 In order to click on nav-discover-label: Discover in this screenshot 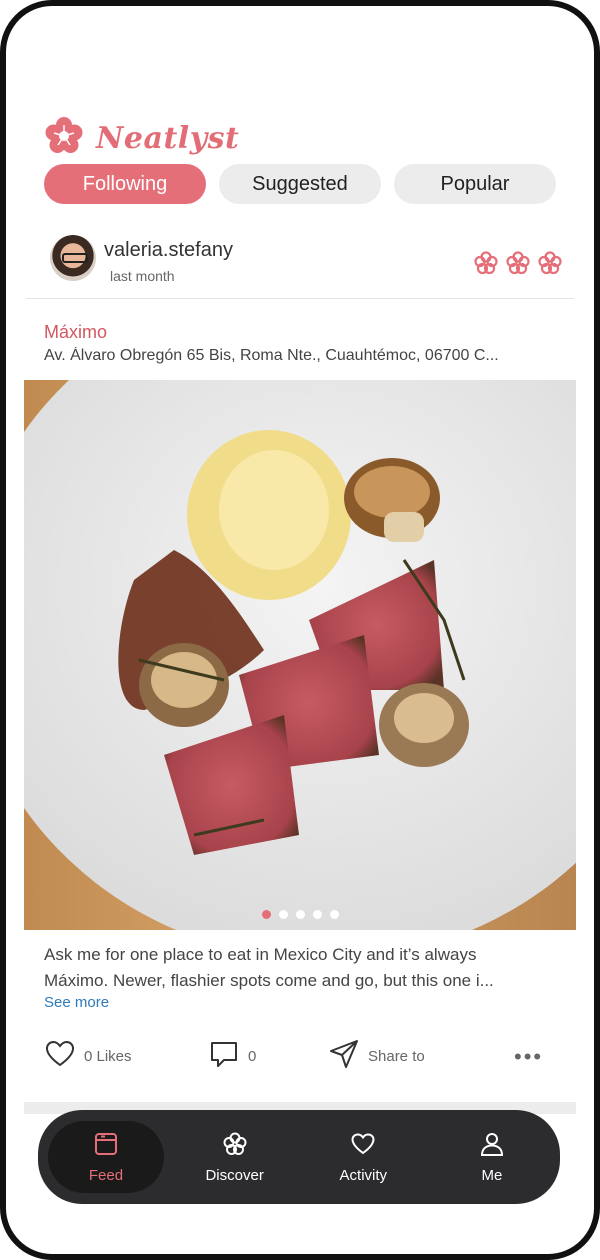, I will do `click(234, 1175)`.